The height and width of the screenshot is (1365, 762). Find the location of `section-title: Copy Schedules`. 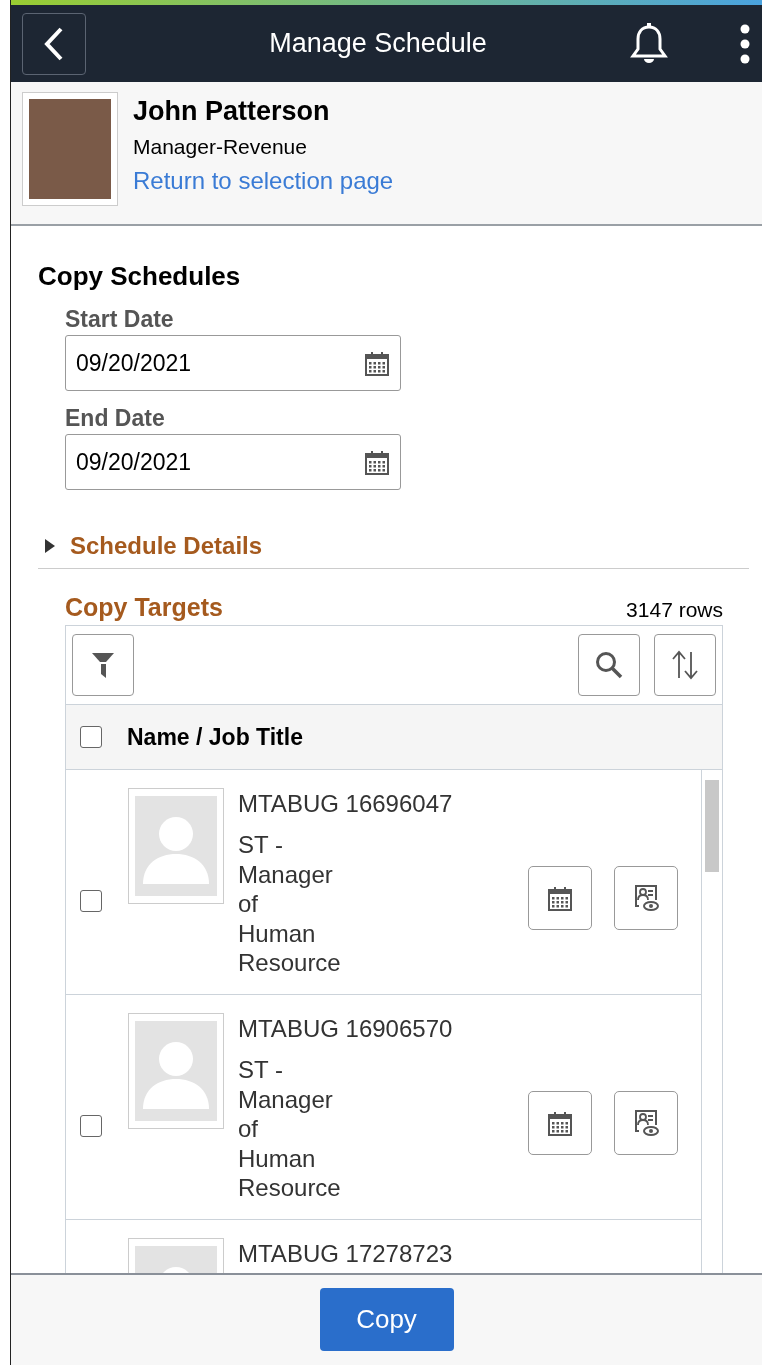

section-title: Copy Schedules is located at coordinates (140, 276).